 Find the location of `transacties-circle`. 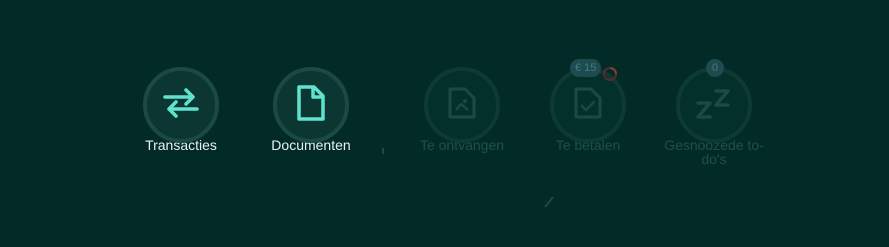

transacties-circle is located at coordinates (181, 105).